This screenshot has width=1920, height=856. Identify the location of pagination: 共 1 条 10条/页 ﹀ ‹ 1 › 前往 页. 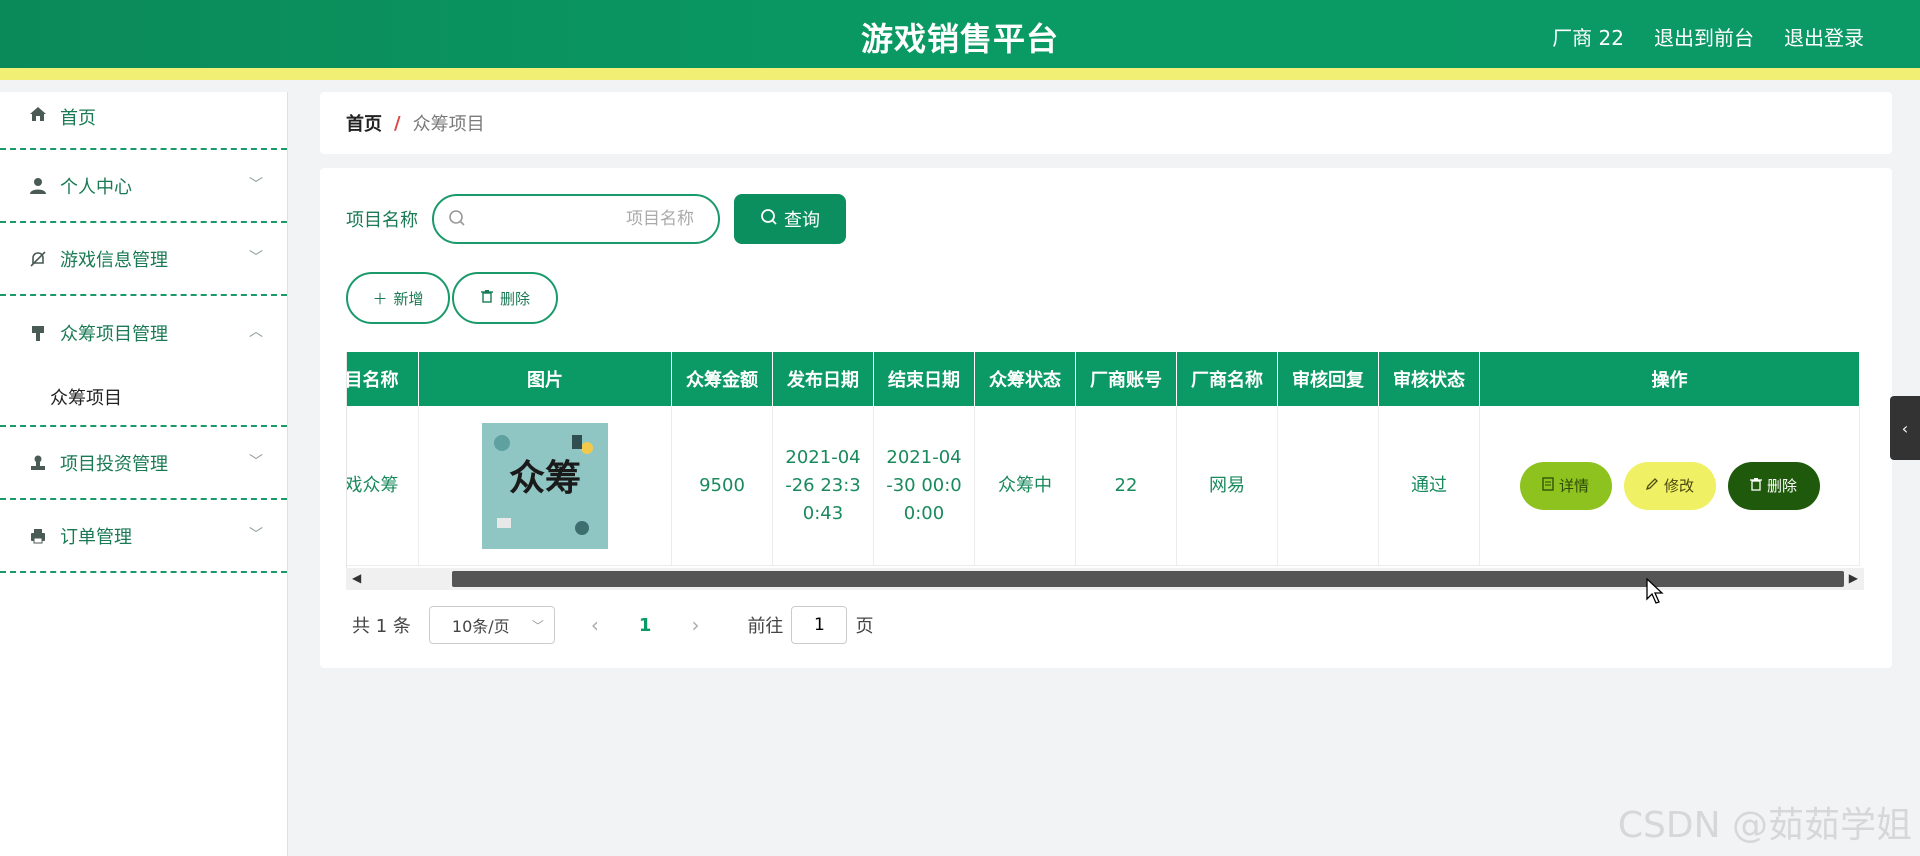
(612, 625).